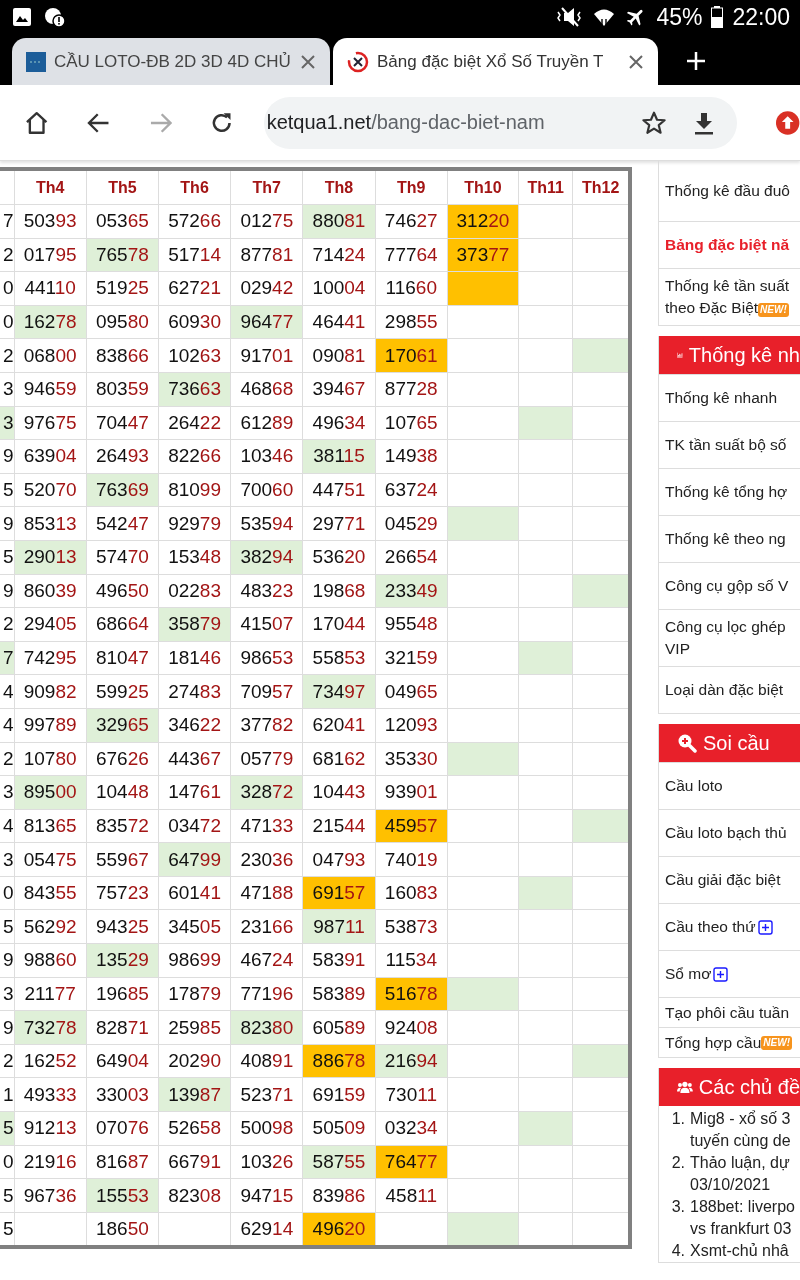 The image size is (800, 1280). Describe the element at coordinates (411, 1128) in the screenshot. I see `table-cell: 03234` at that location.